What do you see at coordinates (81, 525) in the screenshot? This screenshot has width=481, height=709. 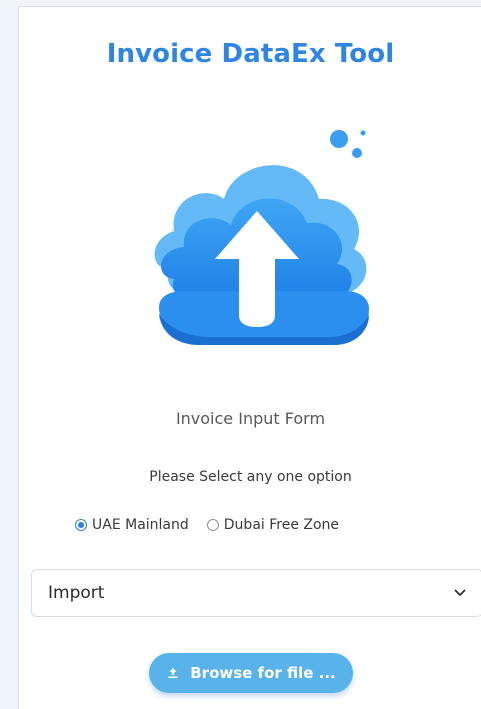 I see `radio-button-checked` at bounding box center [81, 525].